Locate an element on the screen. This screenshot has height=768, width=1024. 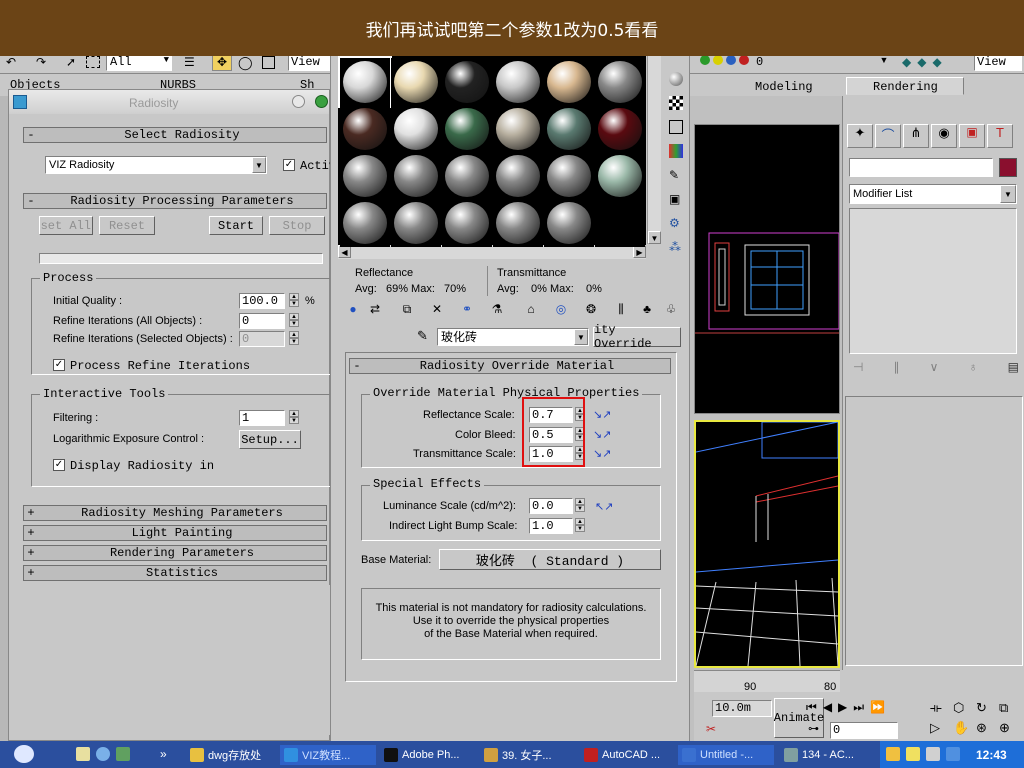
video-check-icon: ✎ is located at coordinates (674, 175).